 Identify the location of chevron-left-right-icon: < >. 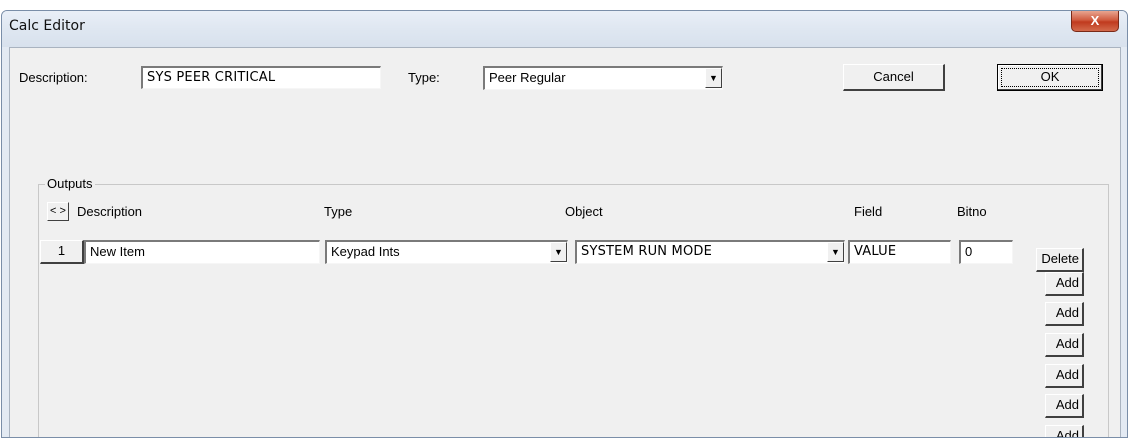
(58, 211).